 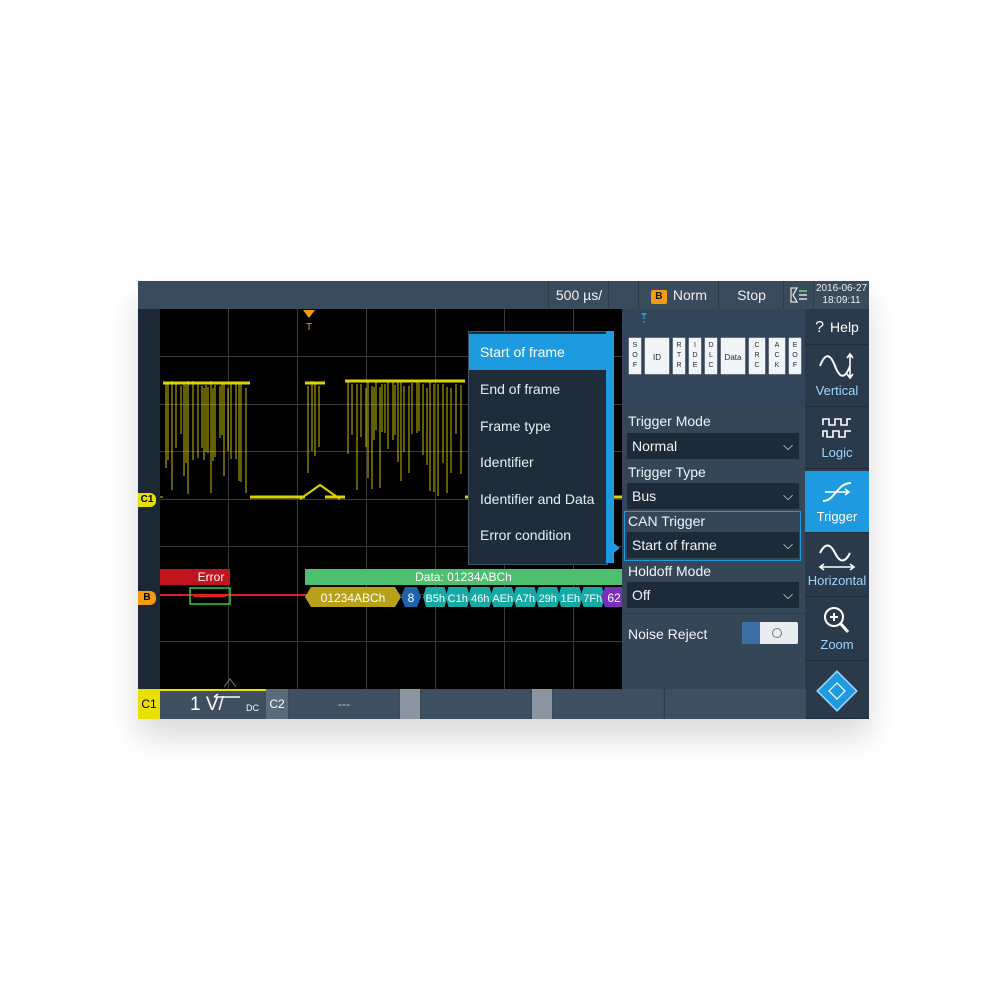 I want to click on vertical-label: Vertical, so click(x=837, y=390).